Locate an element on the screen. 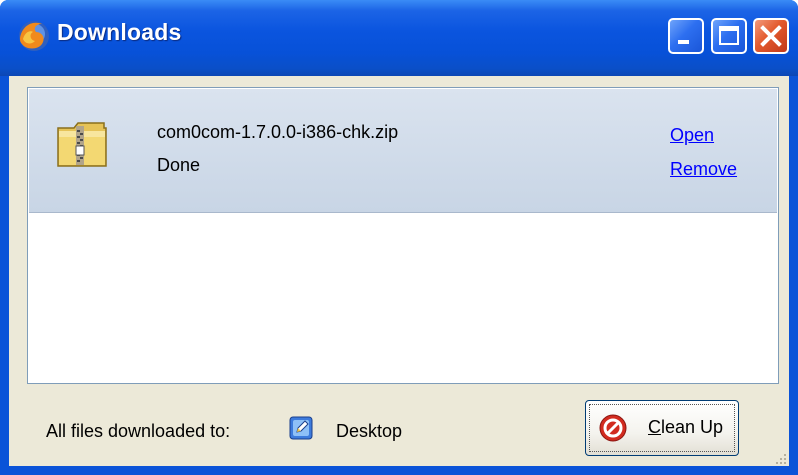 The width and height of the screenshot is (798, 475). zip-folder-icon is located at coordinates (82, 144).